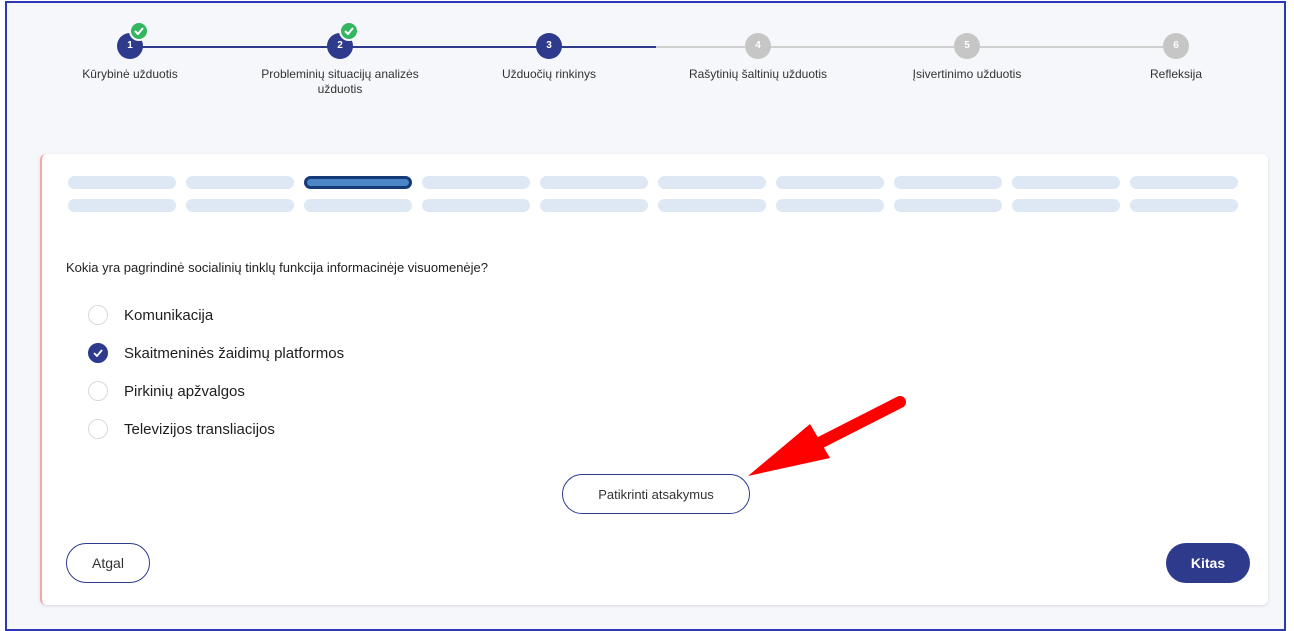  I want to click on progress-segment-current, so click(358, 182).